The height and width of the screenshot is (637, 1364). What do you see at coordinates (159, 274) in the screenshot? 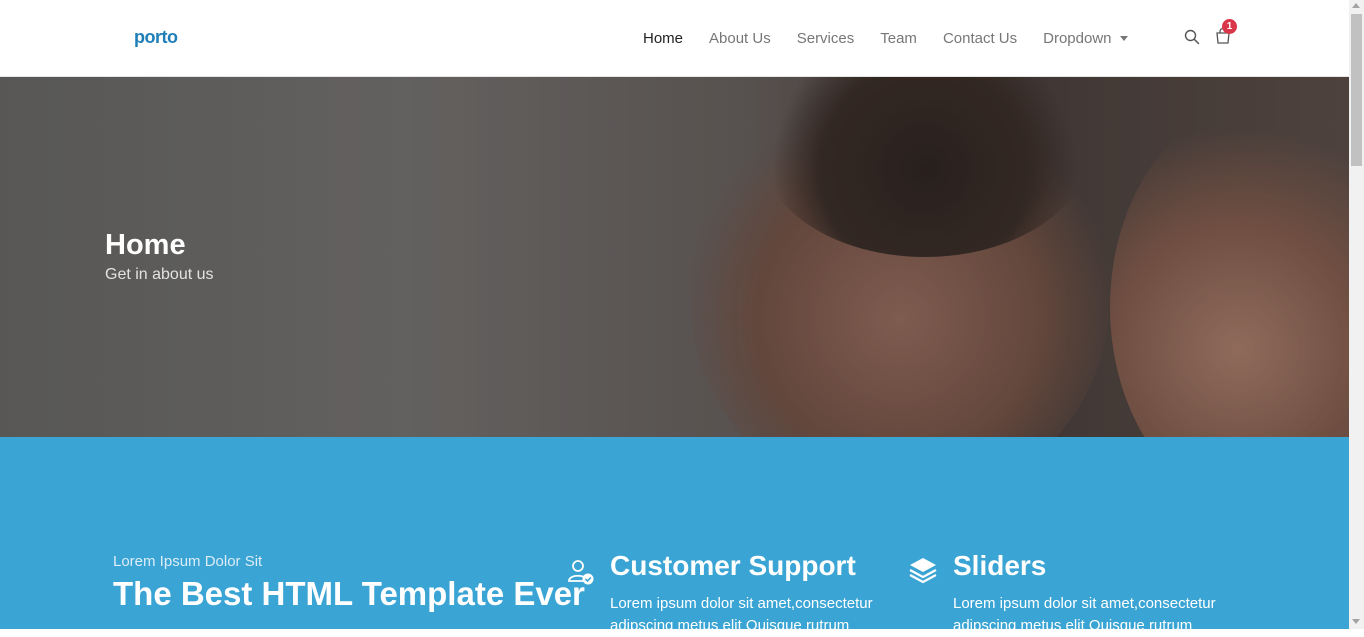
I see `hero-subtitle: Get in about us` at bounding box center [159, 274].